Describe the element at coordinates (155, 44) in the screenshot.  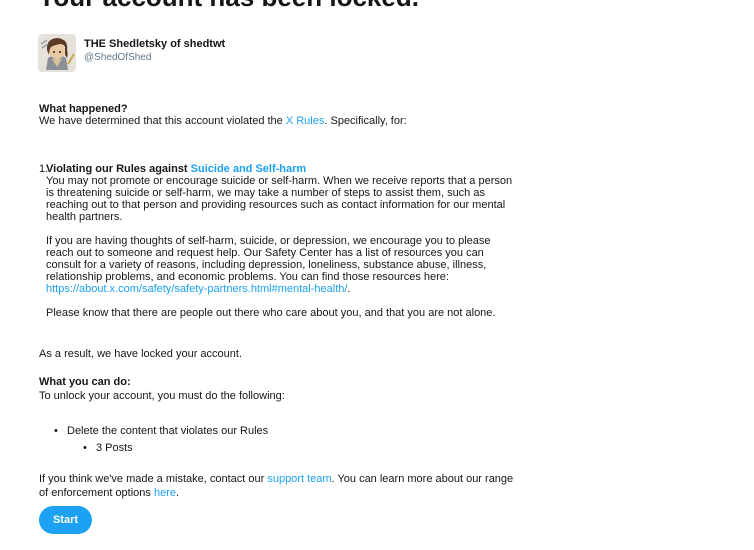
I see `profile-display-name: THE Shedletsky of shedtwt` at that location.